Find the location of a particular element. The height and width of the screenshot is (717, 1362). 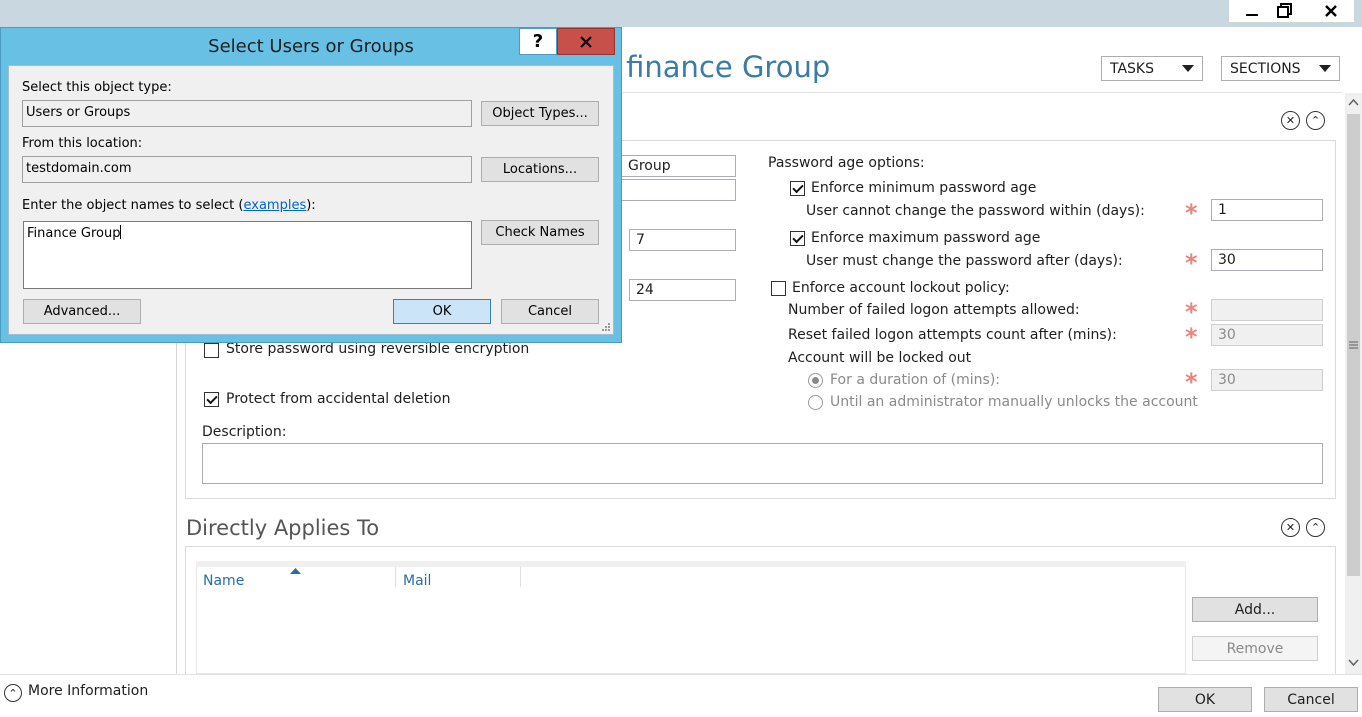

object-names-input: Finance Group is located at coordinates (247, 255).